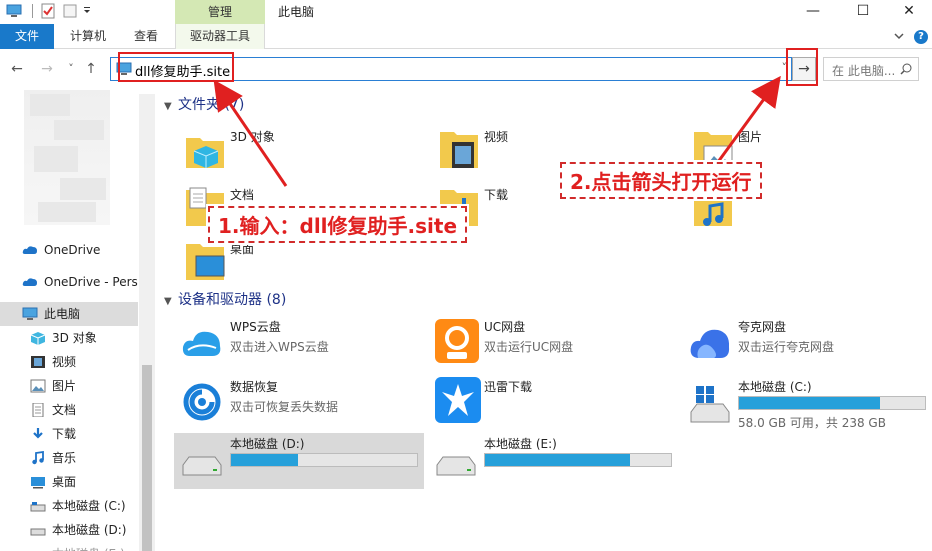 The image size is (932, 551). What do you see at coordinates (205, 262) in the screenshot?
I see `desktop-folder-icon` at bounding box center [205, 262].